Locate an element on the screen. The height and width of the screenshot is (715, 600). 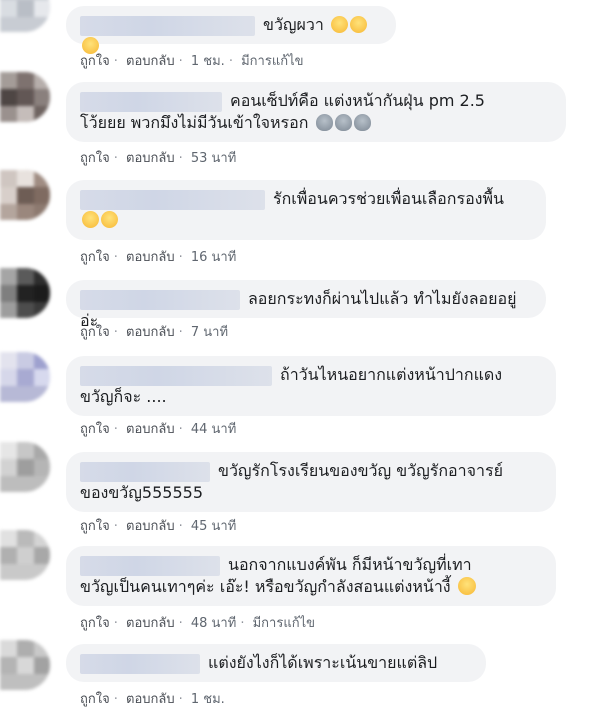
worried-emoji-icon is located at coordinates (466, 586).